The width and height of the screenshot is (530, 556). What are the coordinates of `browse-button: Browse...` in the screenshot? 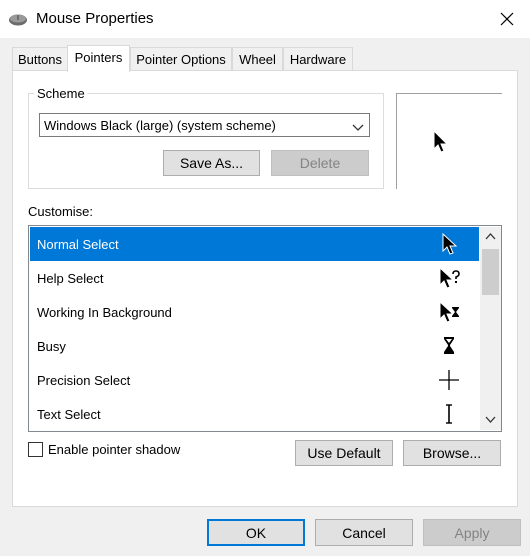 It's located at (452, 453).